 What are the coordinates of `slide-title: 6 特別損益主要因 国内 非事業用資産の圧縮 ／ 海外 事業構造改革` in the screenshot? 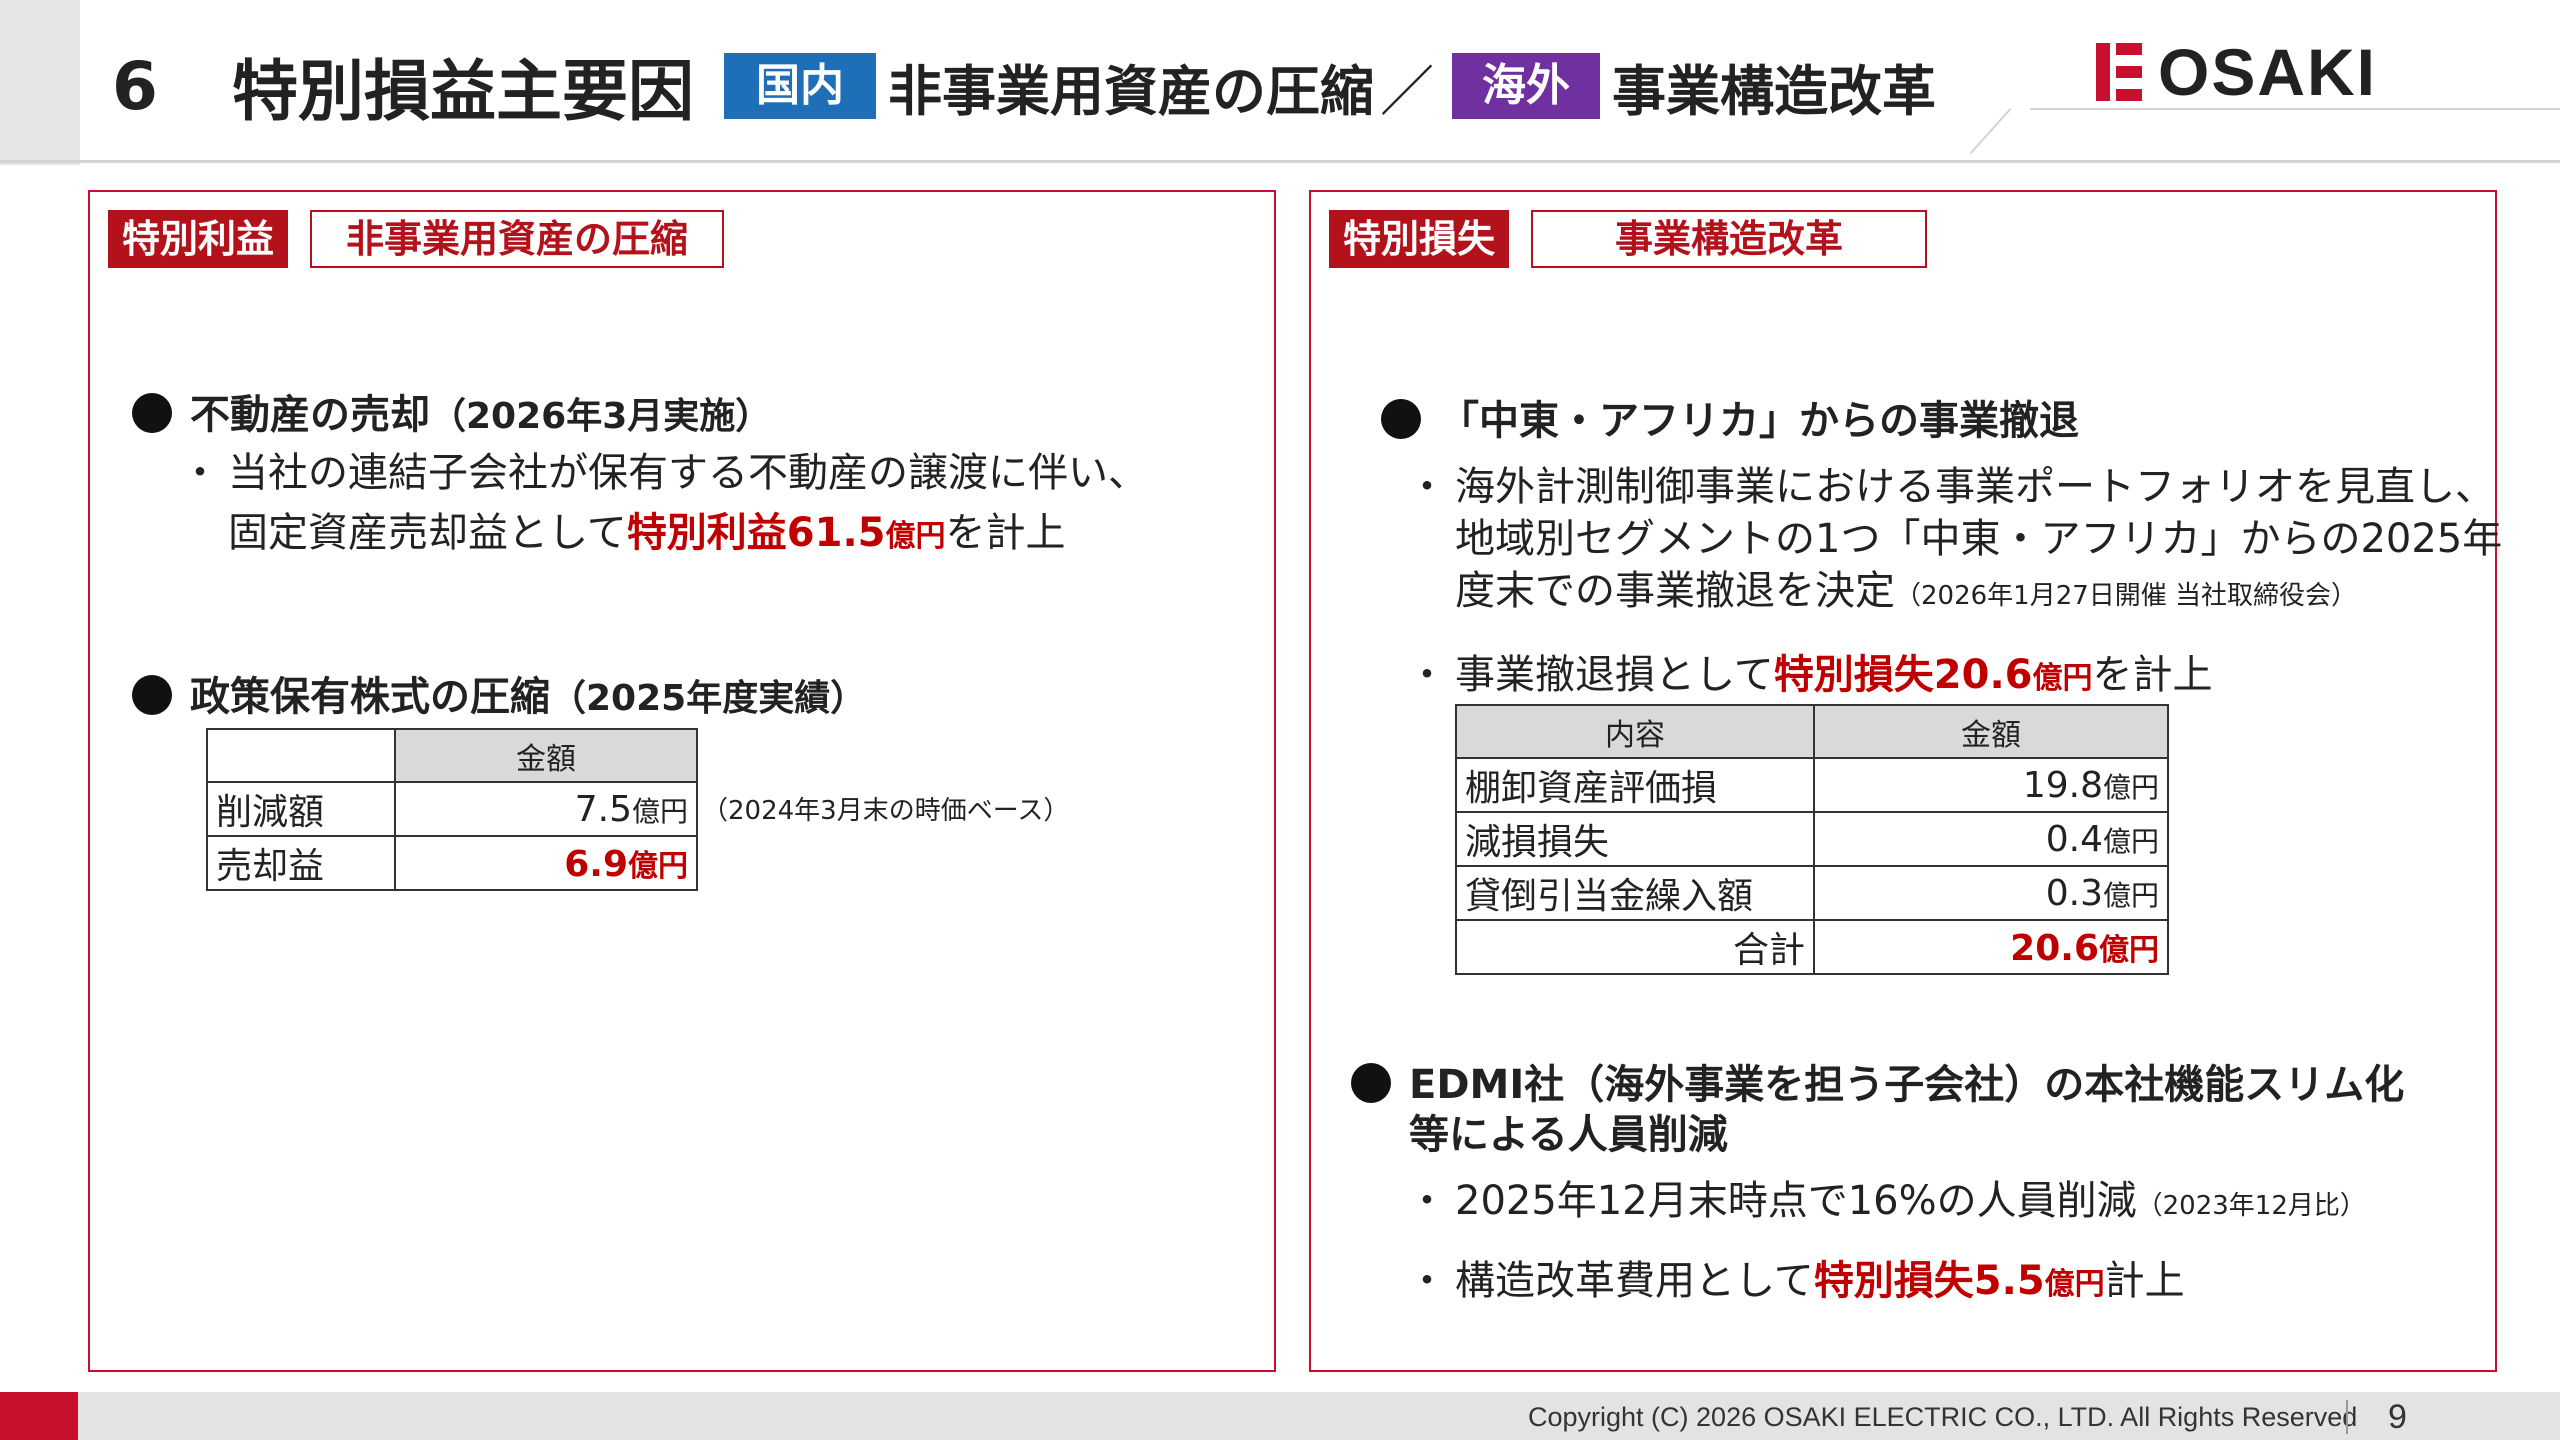 It's located at (1024, 86).